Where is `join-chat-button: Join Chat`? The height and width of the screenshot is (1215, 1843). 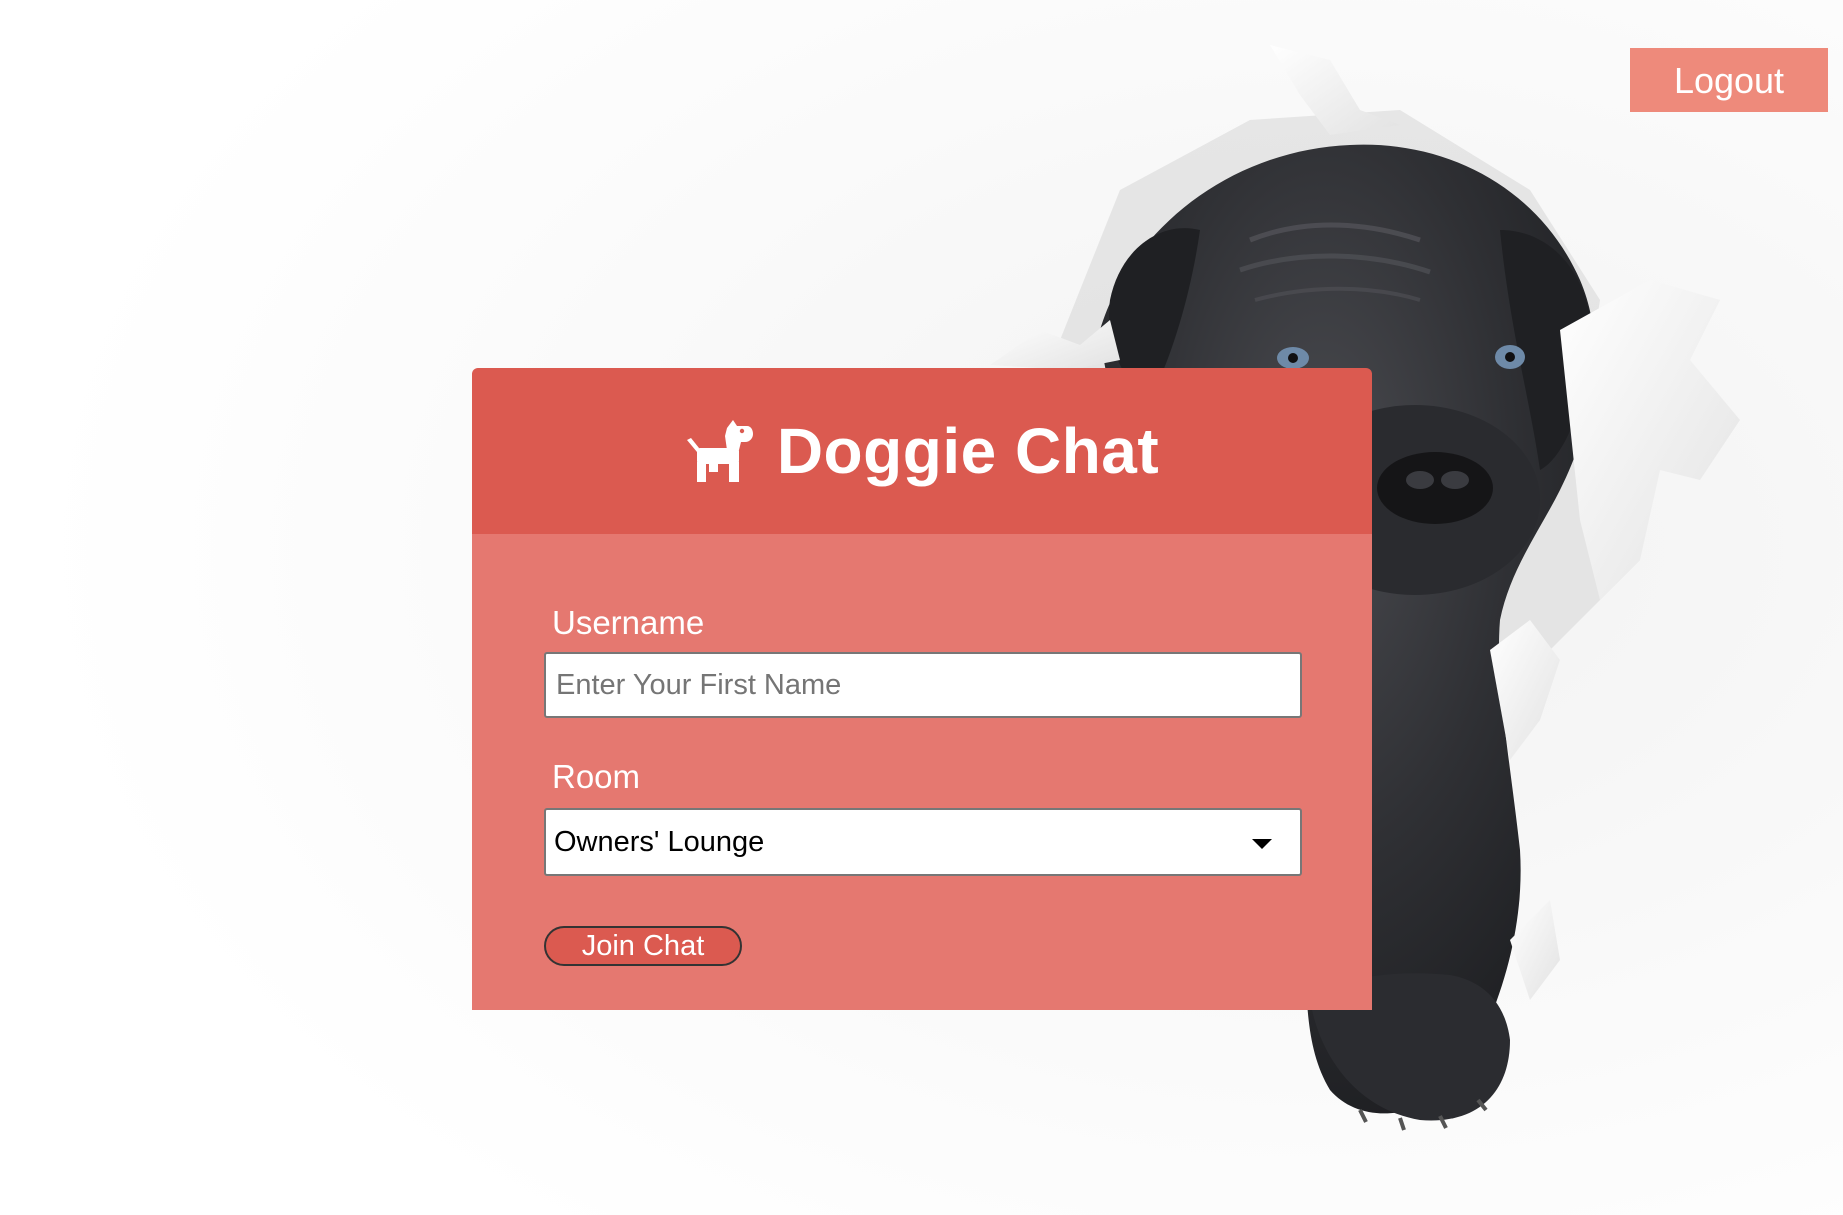
join-chat-button: Join Chat is located at coordinates (643, 946).